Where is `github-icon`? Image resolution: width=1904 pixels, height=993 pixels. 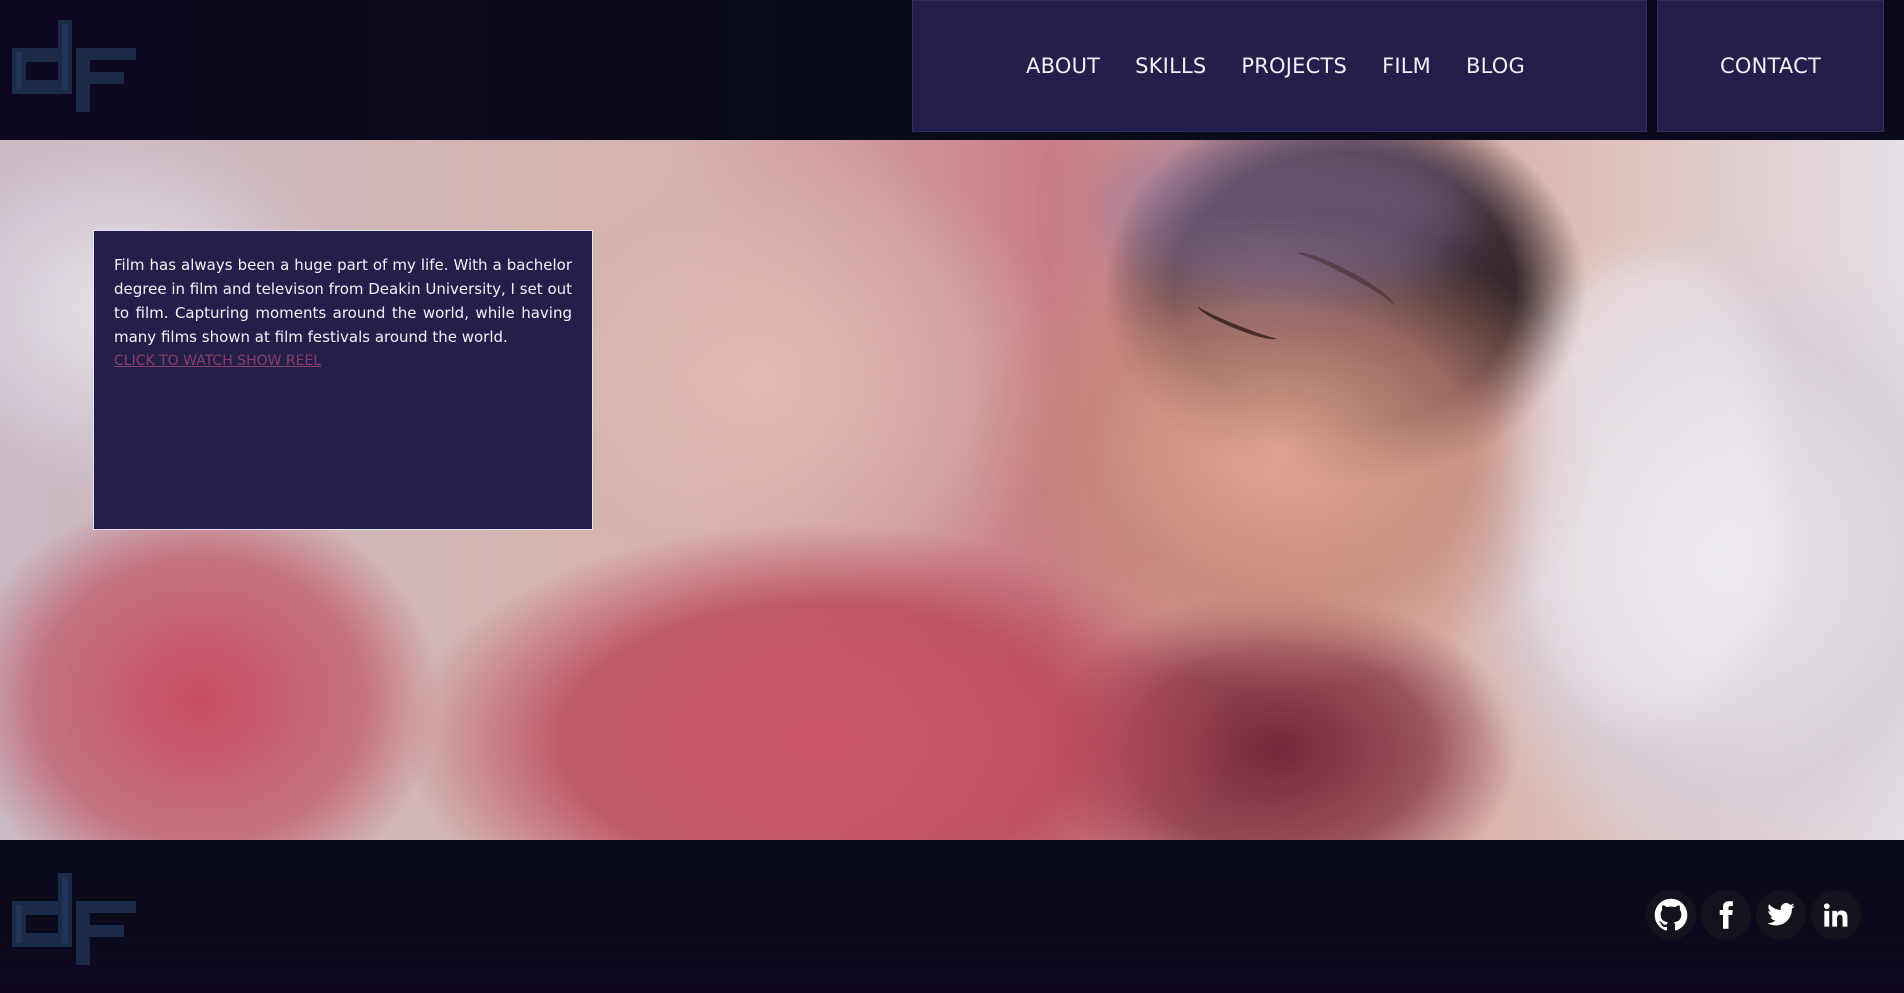
github-icon is located at coordinates (1671, 915).